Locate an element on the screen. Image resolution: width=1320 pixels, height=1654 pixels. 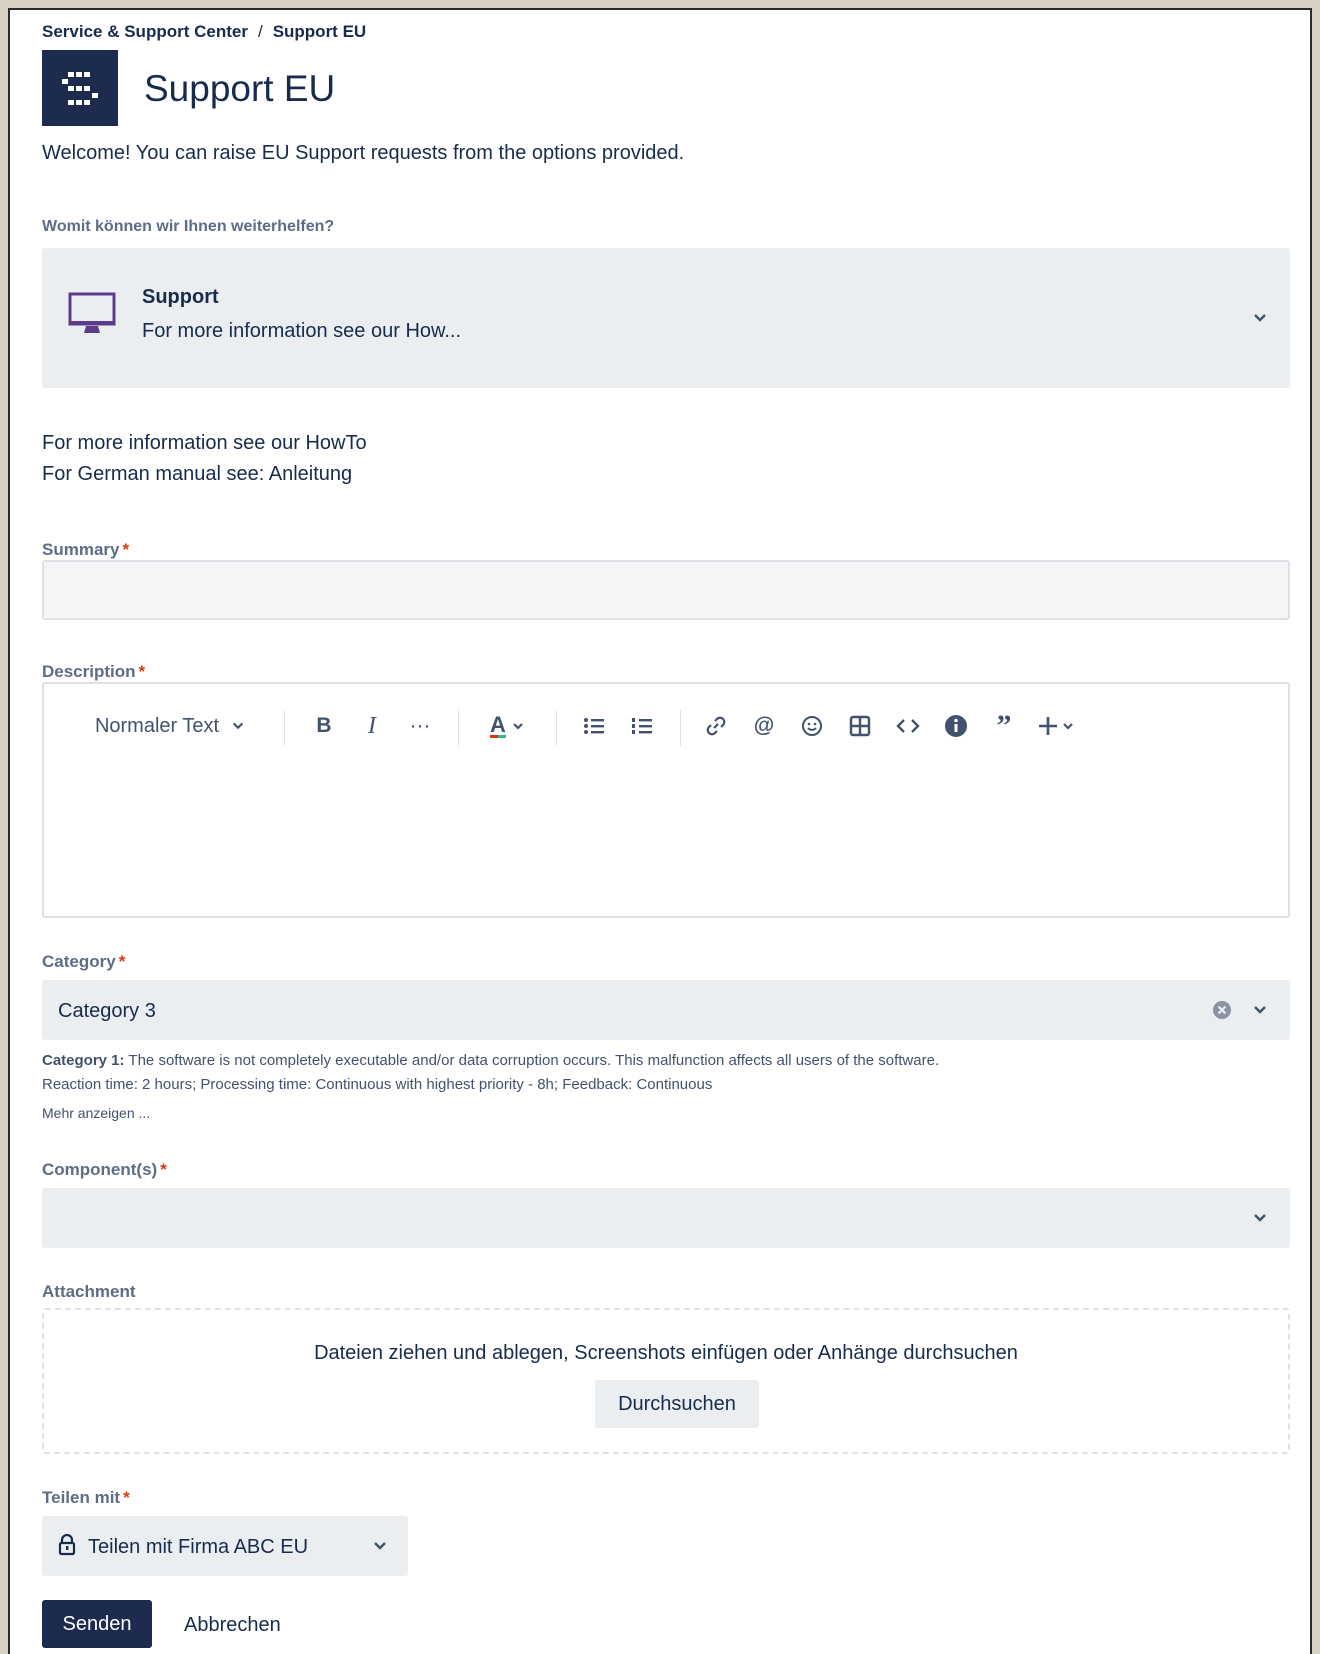
info-panel-glyph is located at coordinates (956, 726).